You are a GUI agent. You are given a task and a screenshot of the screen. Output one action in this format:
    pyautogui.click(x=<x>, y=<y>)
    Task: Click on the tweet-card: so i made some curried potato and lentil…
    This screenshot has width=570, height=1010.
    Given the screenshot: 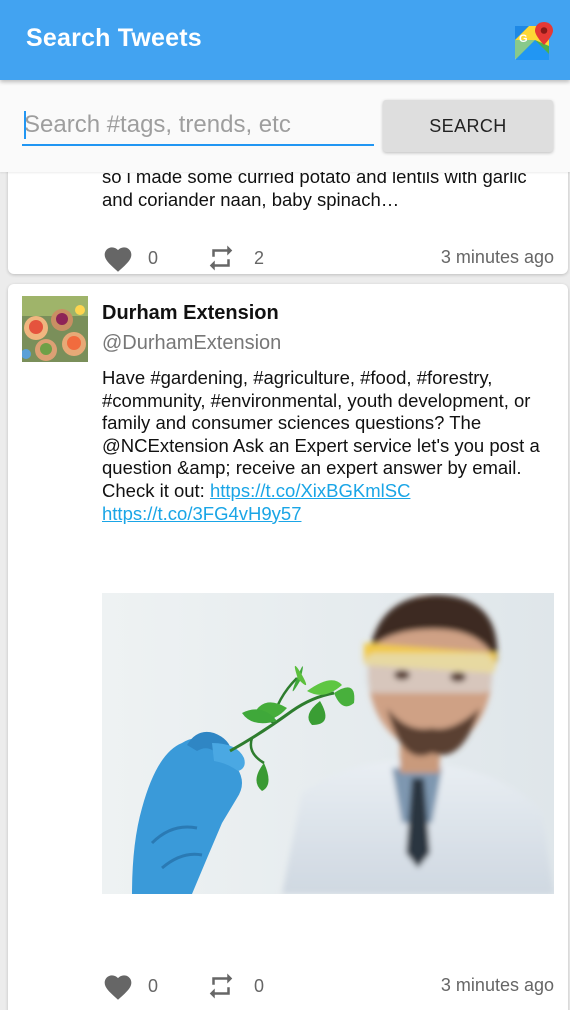 What is the action you would take?
    pyautogui.click(x=288, y=223)
    